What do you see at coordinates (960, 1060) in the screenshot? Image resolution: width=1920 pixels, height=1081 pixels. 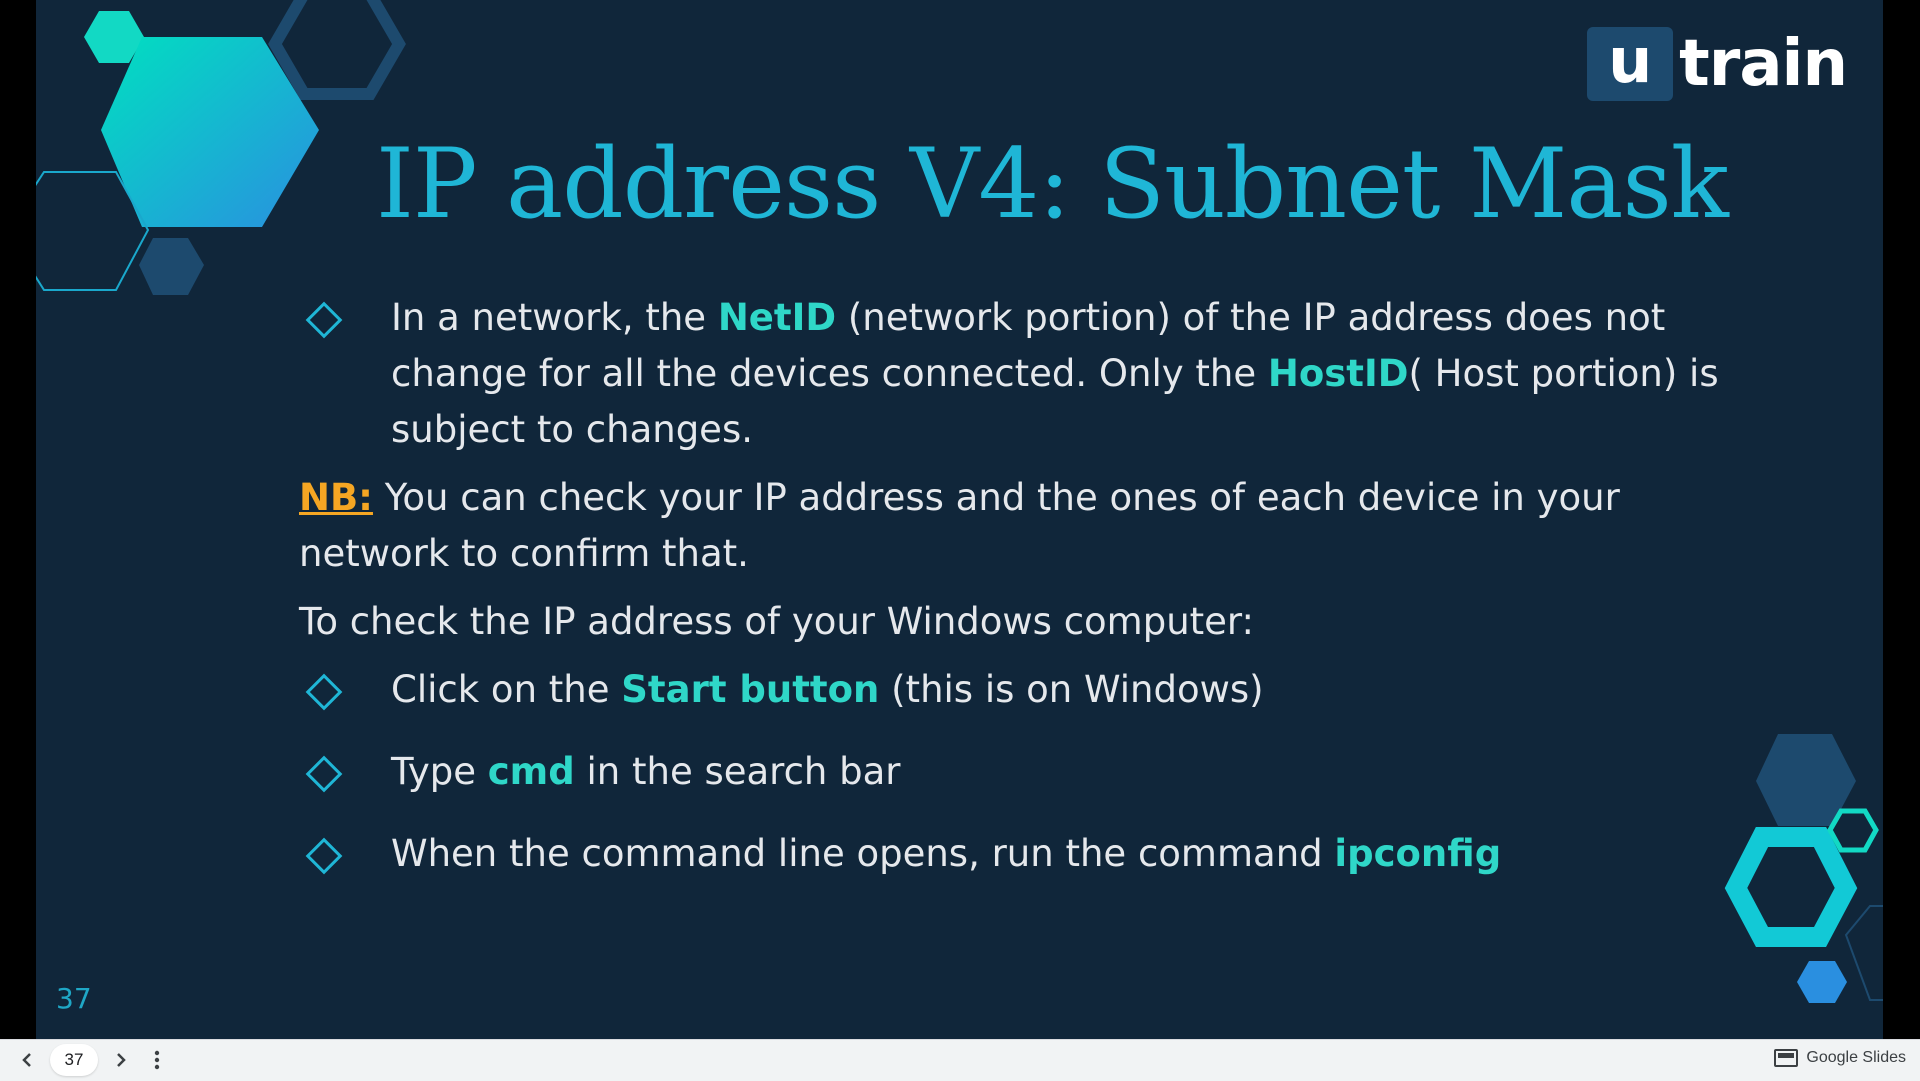 I see `presenter-toolbar: 37 Google Slides` at bounding box center [960, 1060].